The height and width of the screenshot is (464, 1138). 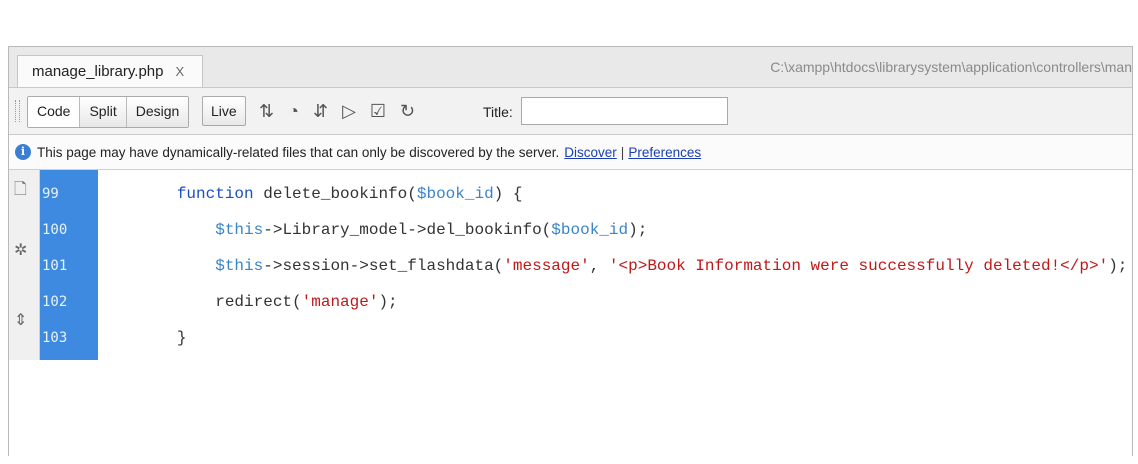 I want to click on code-text: function delete_bookinfo($book_id) {, so click(x=311, y=194).